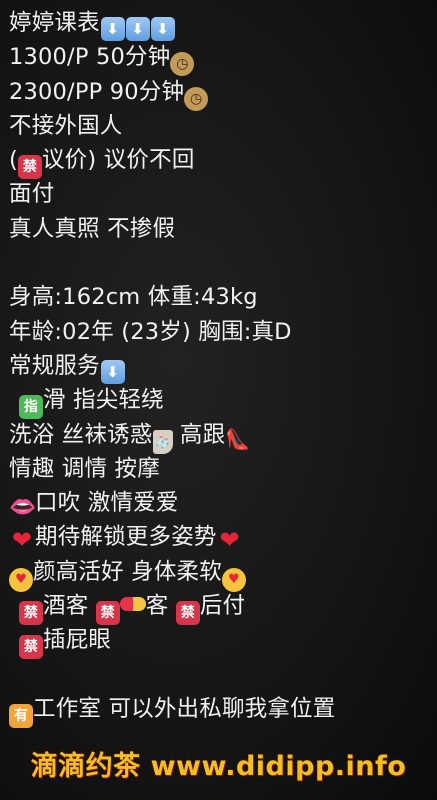 The height and width of the screenshot is (800, 437). What do you see at coordinates (21, 715) in the screenshot?
I see `have-badge-icon: 有` at bounding box center [21, 715].